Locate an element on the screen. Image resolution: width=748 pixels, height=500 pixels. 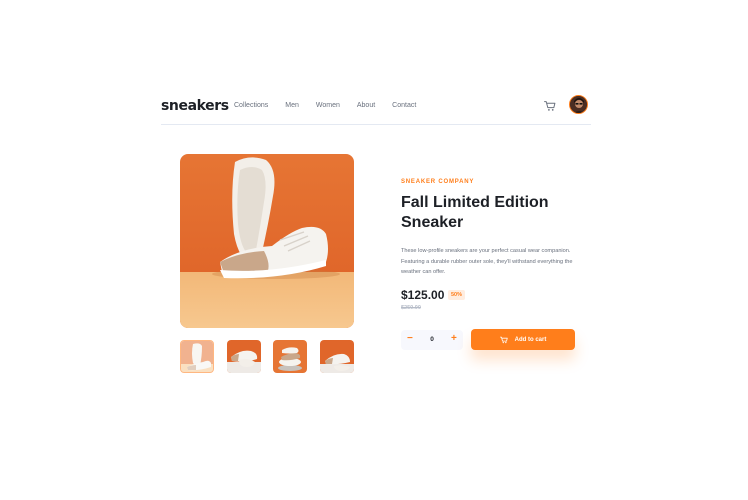
nav-about: About is located at coordinates (366, 105).